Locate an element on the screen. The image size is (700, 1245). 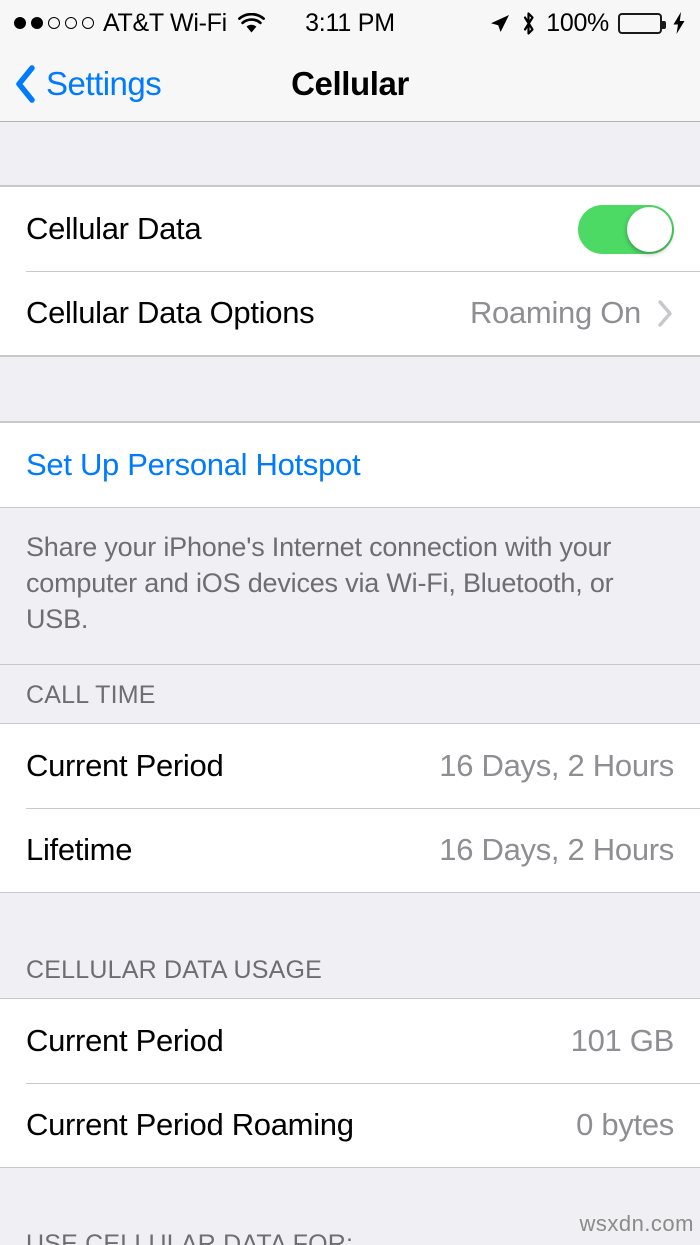
personal-hotspot-group: Set Up Personal Hotspot is located at coordinates (350, 465).